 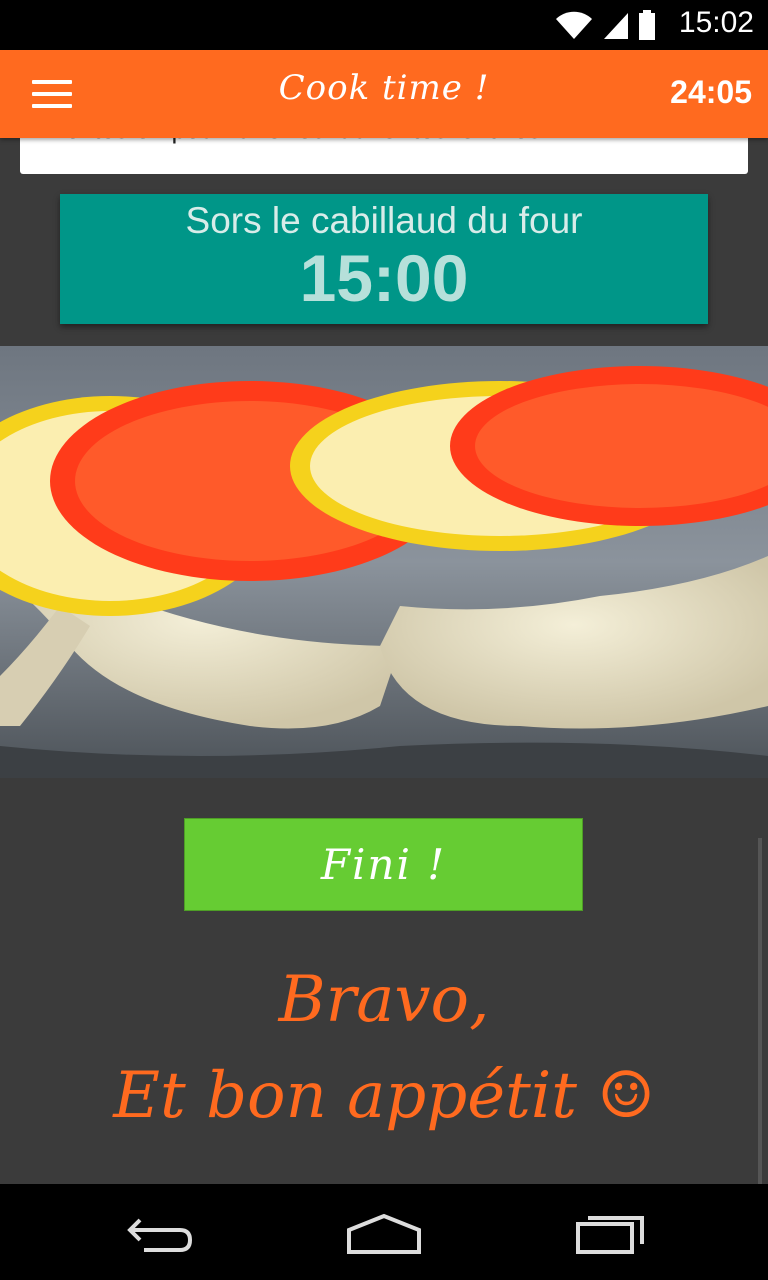 I want to click on step-label: Sors le cabillaud du four, so click(x=384, y=220).